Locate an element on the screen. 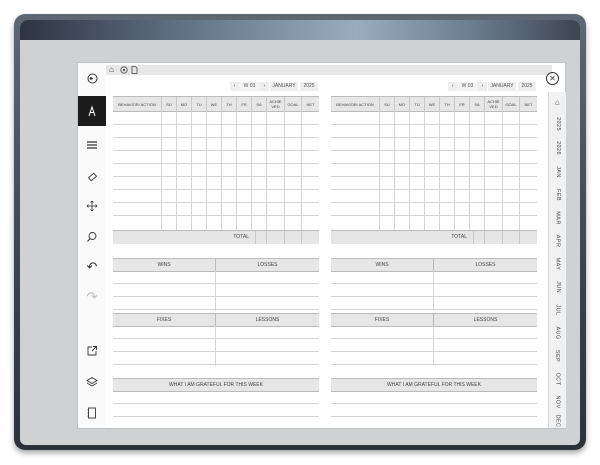  tab-mar: MAR is located at coordinates (557, 218).